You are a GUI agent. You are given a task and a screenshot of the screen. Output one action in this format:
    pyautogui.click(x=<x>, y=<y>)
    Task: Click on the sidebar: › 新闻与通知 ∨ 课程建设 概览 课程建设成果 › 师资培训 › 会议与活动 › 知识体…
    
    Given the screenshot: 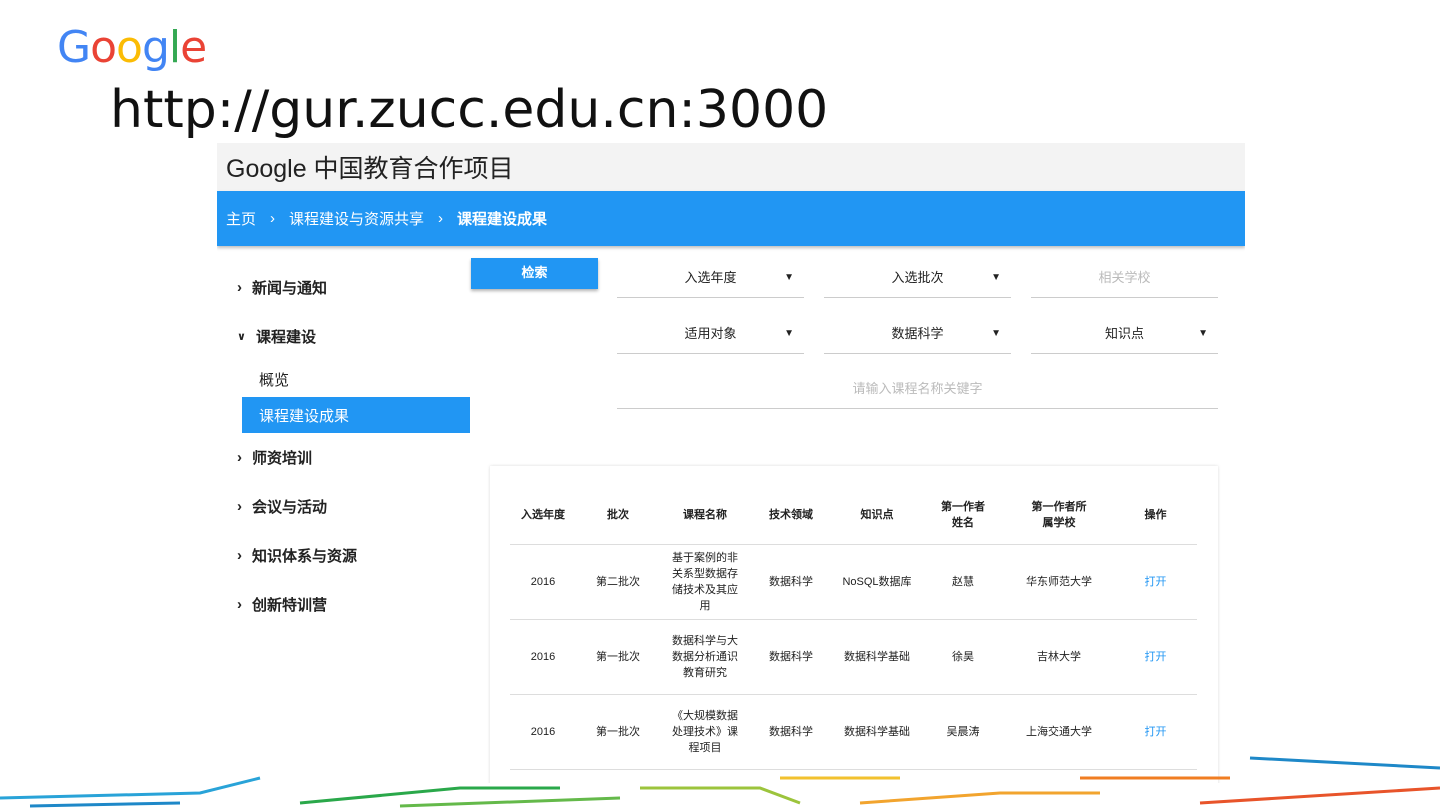 What is the action you would take?
    pyautogui.click(x=343, y=446)
    